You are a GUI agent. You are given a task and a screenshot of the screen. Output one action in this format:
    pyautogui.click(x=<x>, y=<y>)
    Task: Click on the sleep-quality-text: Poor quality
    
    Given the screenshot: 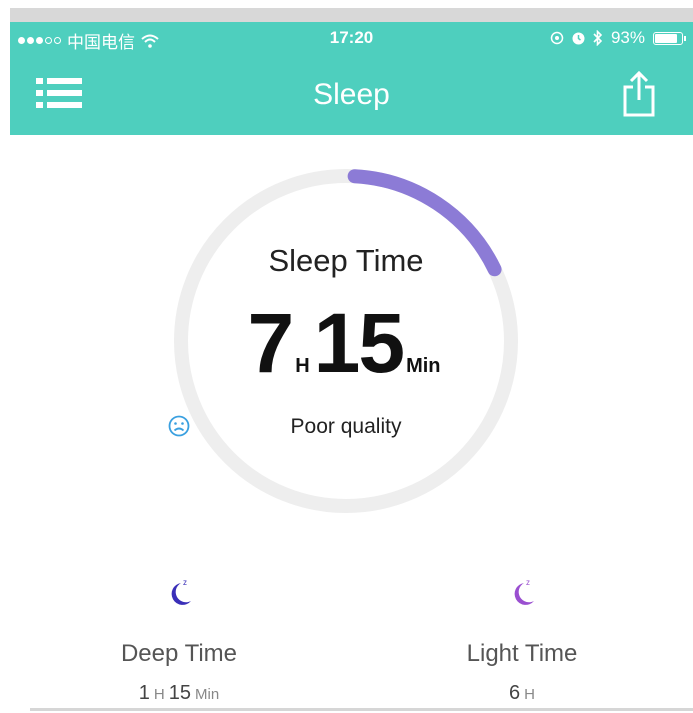 What is the action you would take?
    pyautogui.click(x=346, y=426)
    